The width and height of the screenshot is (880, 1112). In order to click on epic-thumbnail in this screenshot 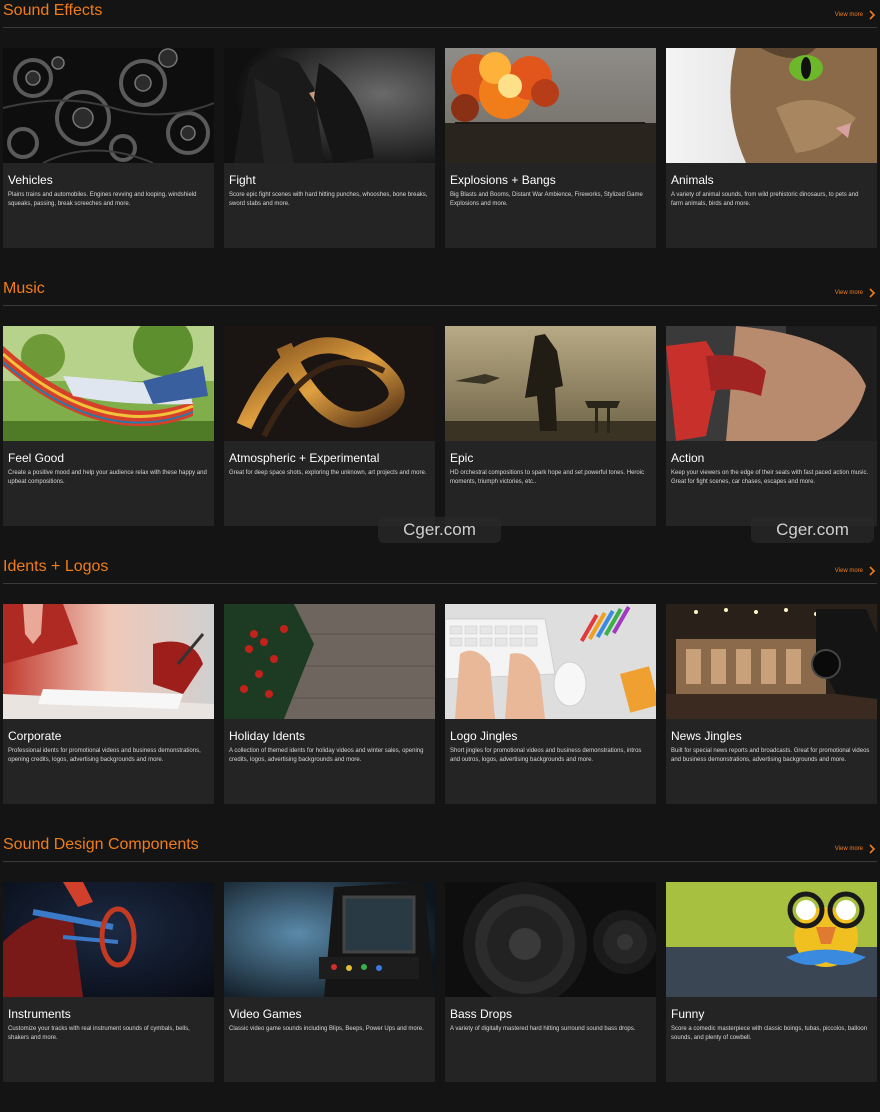, I will do `click(550, 383)`.